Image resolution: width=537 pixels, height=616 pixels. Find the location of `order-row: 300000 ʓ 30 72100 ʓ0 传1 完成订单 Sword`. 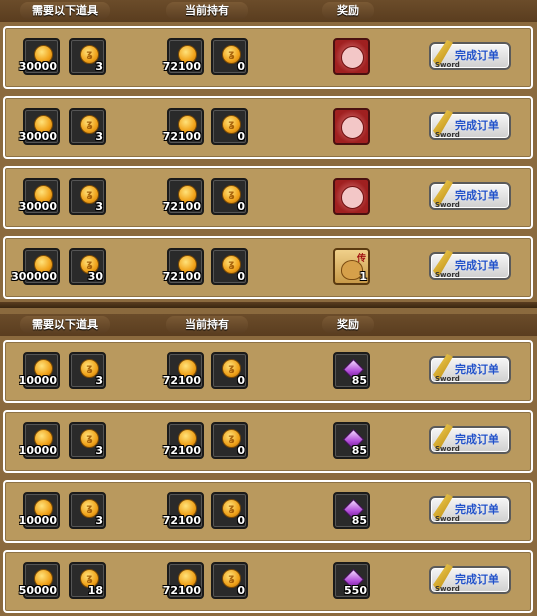

order-row: 300000 ʓ 30 72100 ʓ0 传1 完成订单 Sword is located at coordinates (268, 267).